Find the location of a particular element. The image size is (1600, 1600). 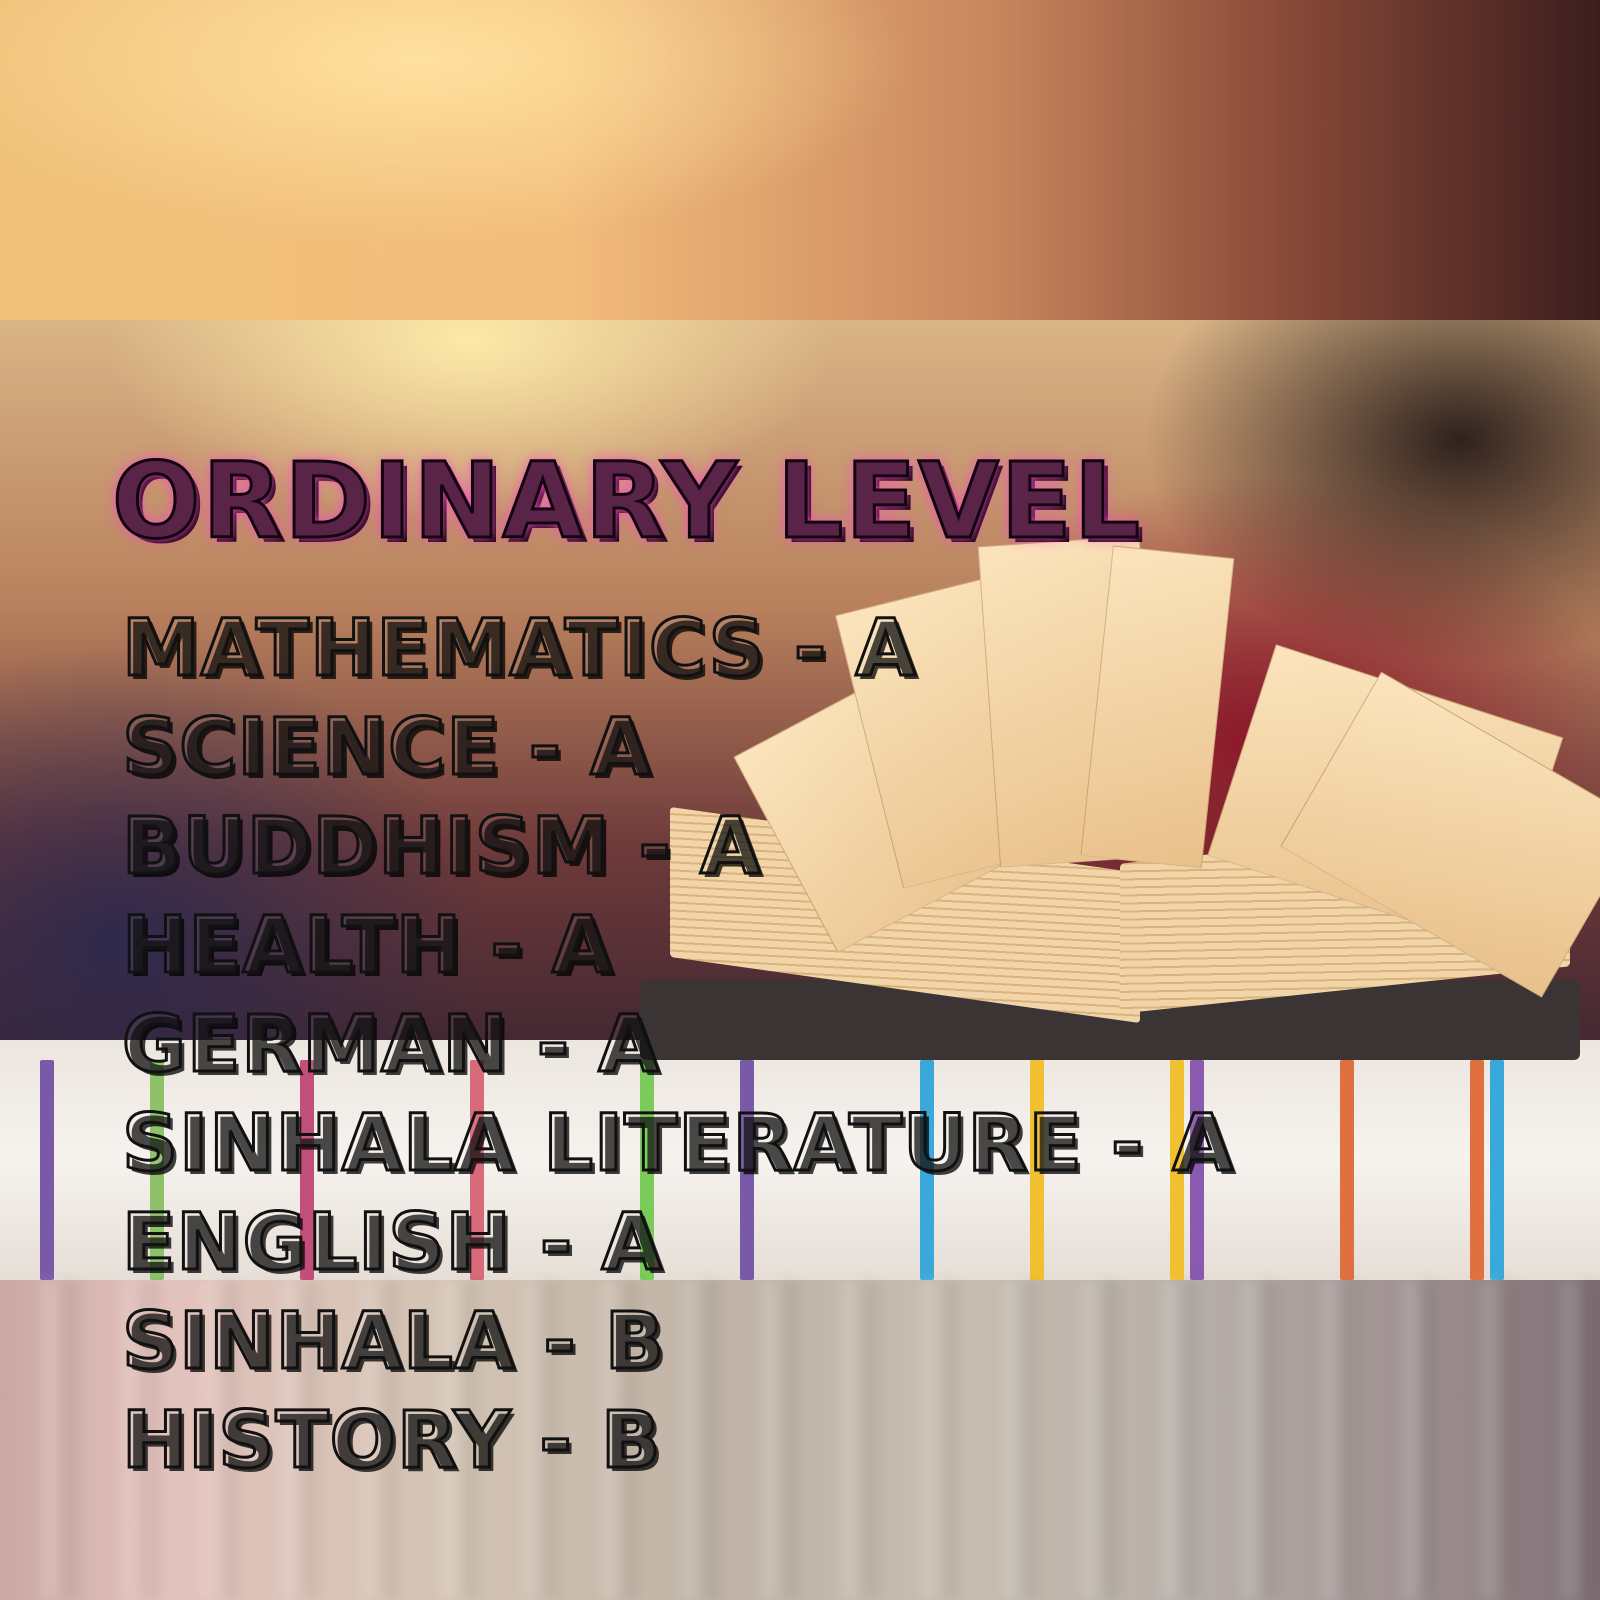

subject-grade-item: ENGLISH - A is located at coordinates (392, 1243).